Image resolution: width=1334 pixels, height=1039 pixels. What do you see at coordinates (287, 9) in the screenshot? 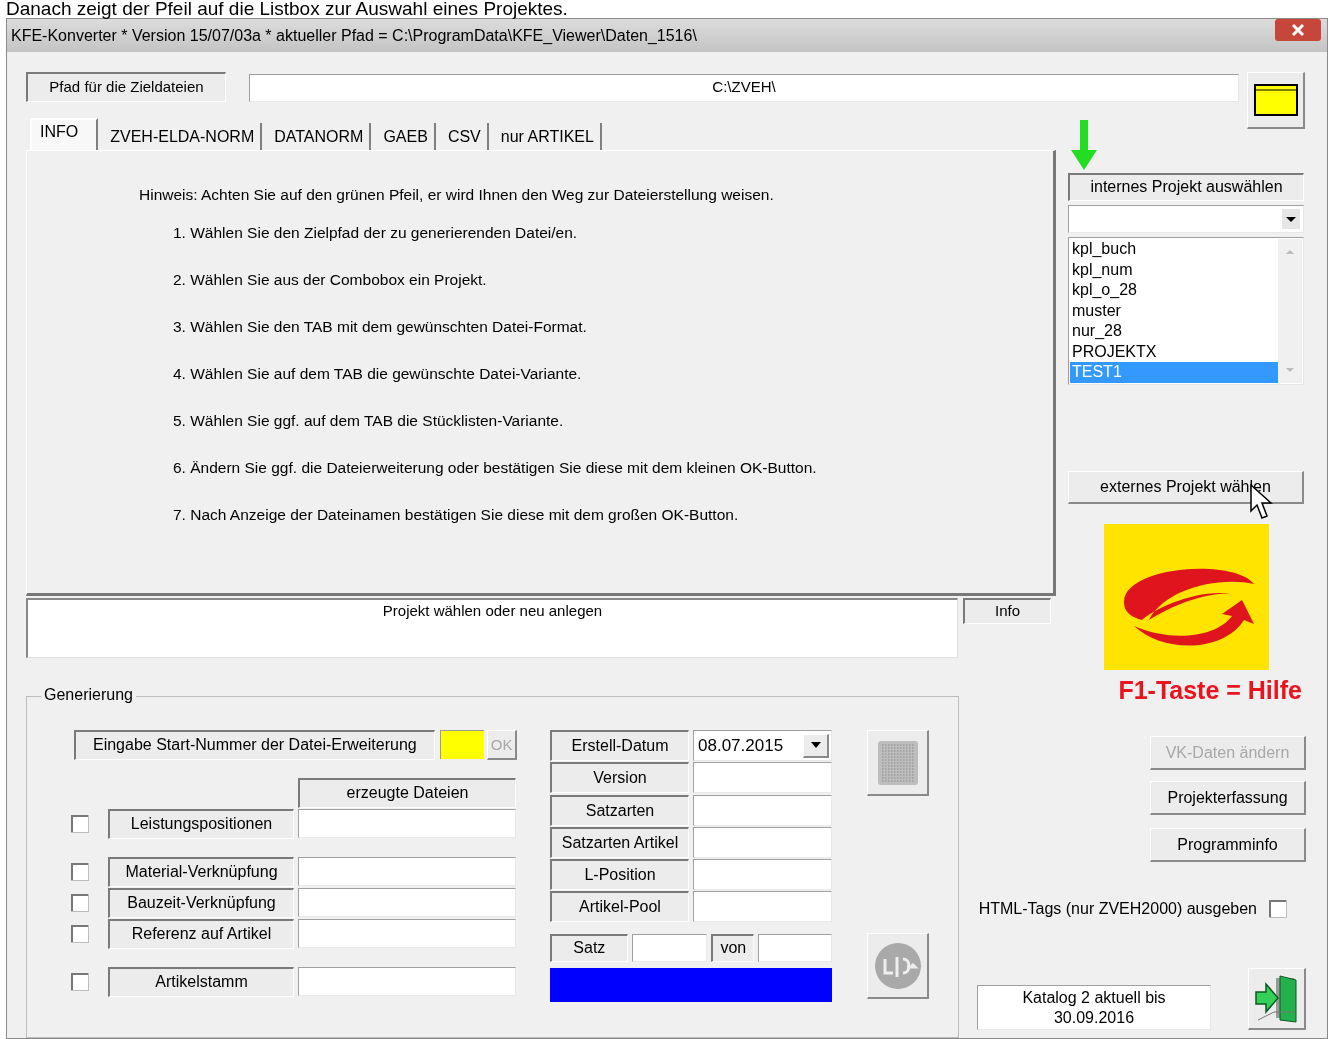
I see `caption-text: Danach zeigt der Pfeil auf die Listbox zur Auswahl eines Projektes.` at bounding box center [287, 9].